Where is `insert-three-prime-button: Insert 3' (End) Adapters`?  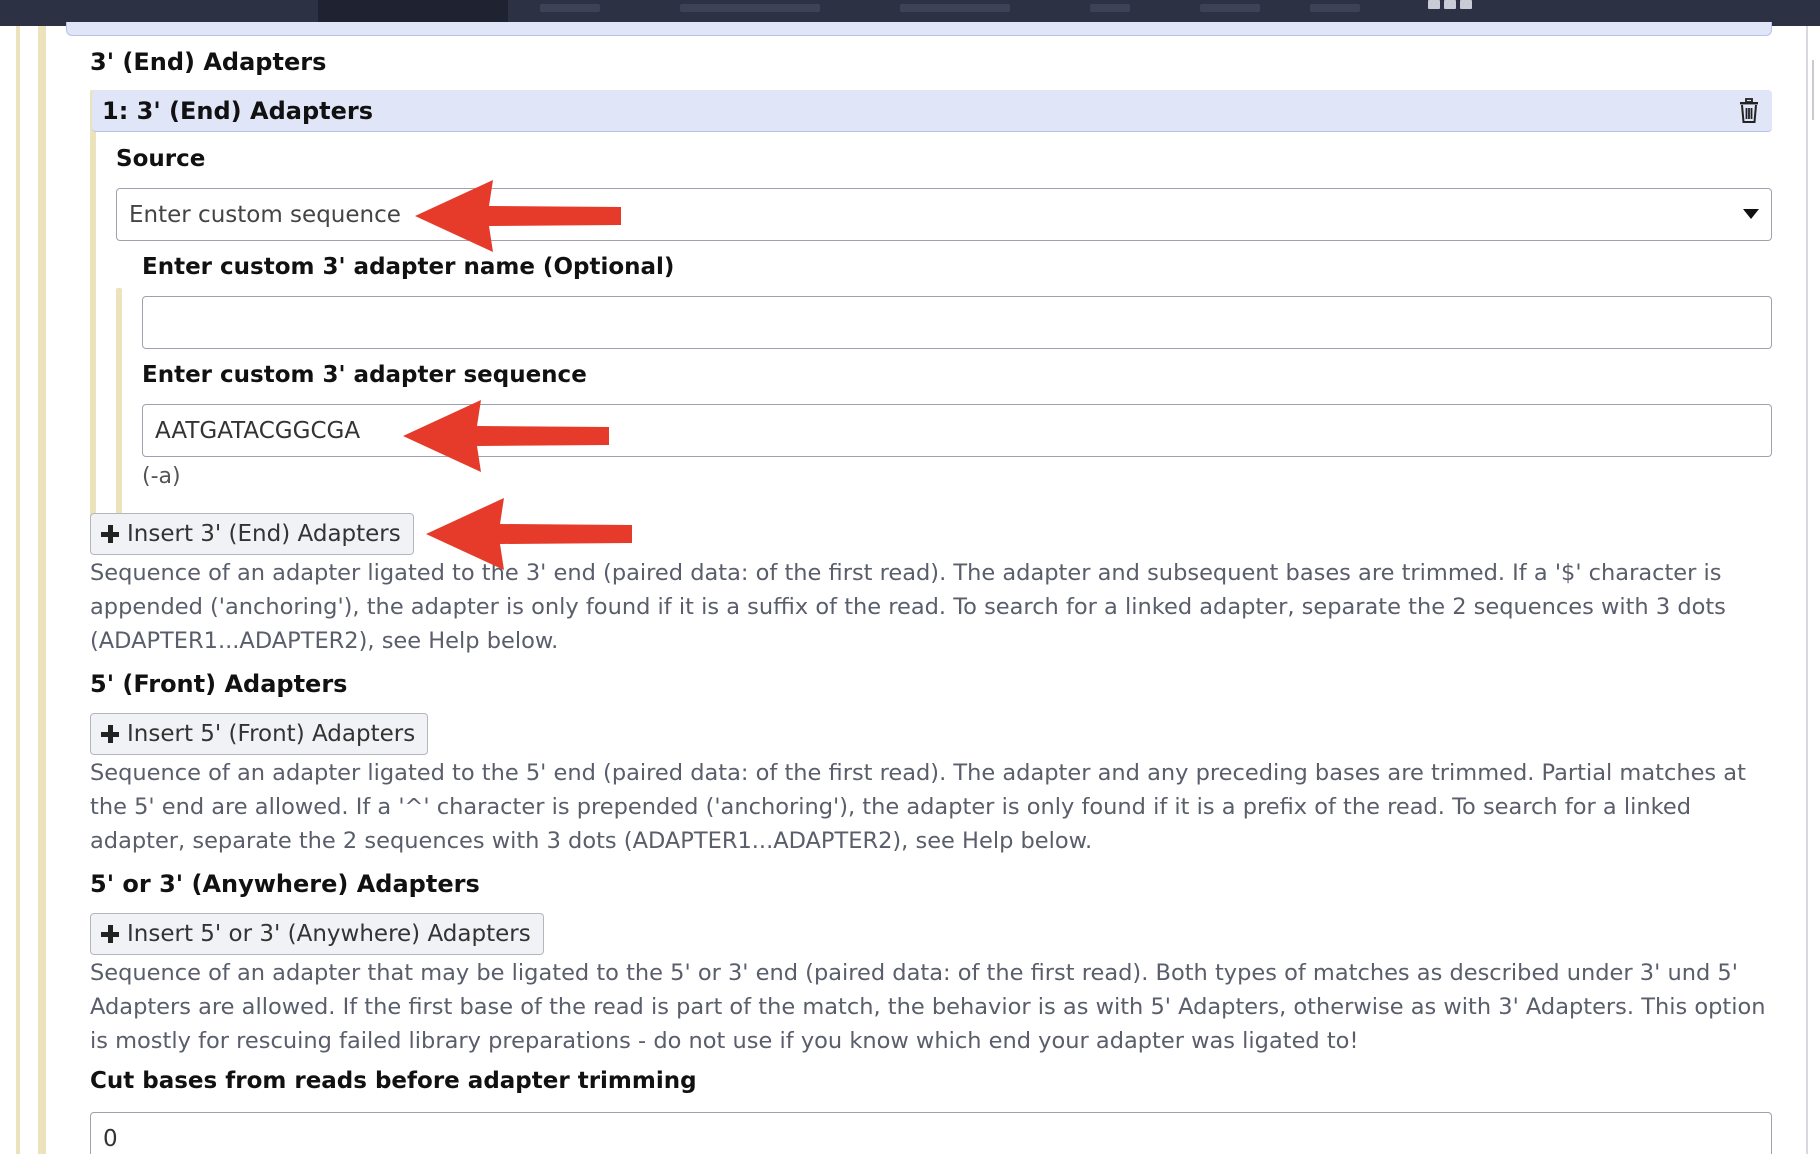
insert-three-prime-button: Insert 3' (End) Adapters is located at coordinates (252, 534).